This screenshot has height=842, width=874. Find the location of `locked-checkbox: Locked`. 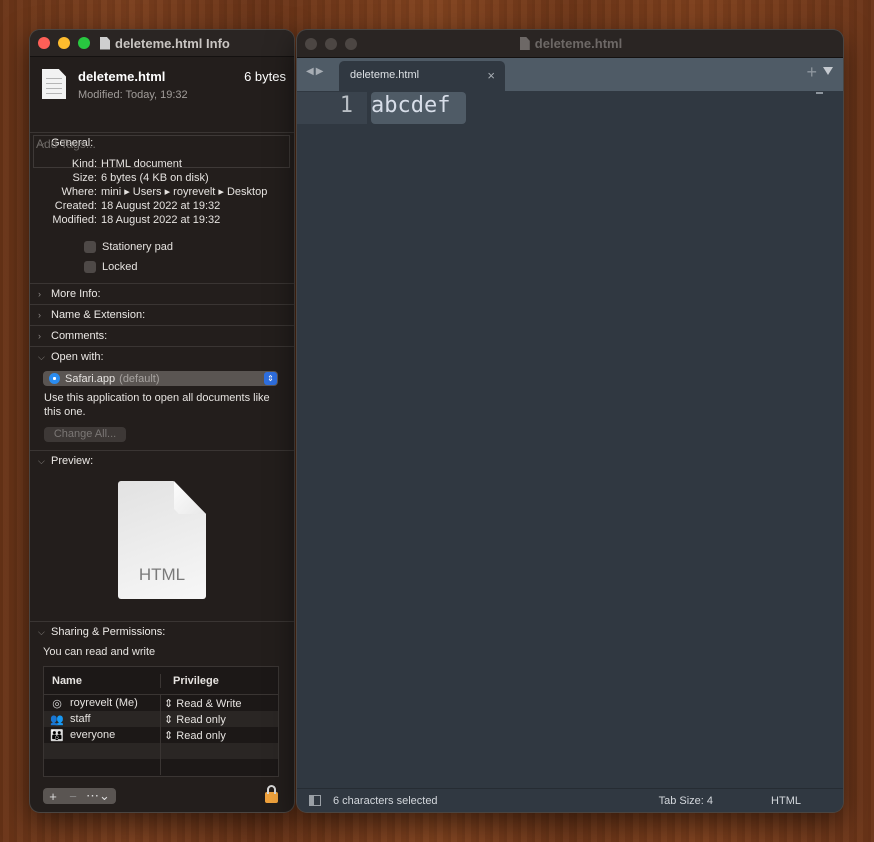

locked-checkbox: Locked is located at coordinates (189, 267).